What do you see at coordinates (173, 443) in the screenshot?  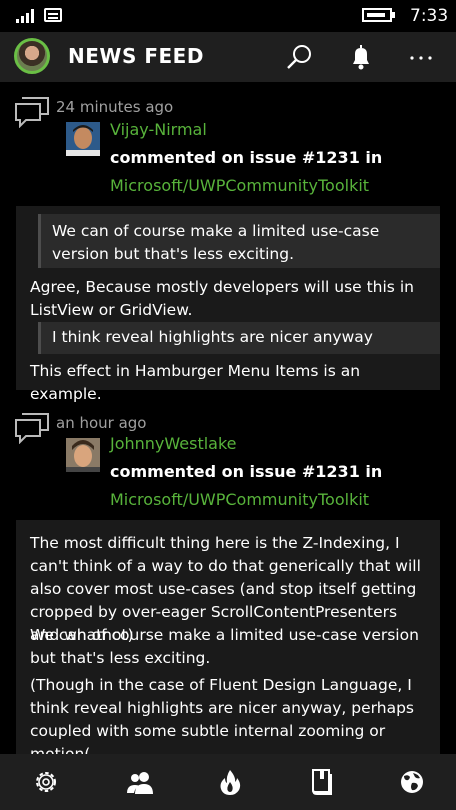 I see `username-link: JohnnyWestlake` at bounding box center [173, 443].